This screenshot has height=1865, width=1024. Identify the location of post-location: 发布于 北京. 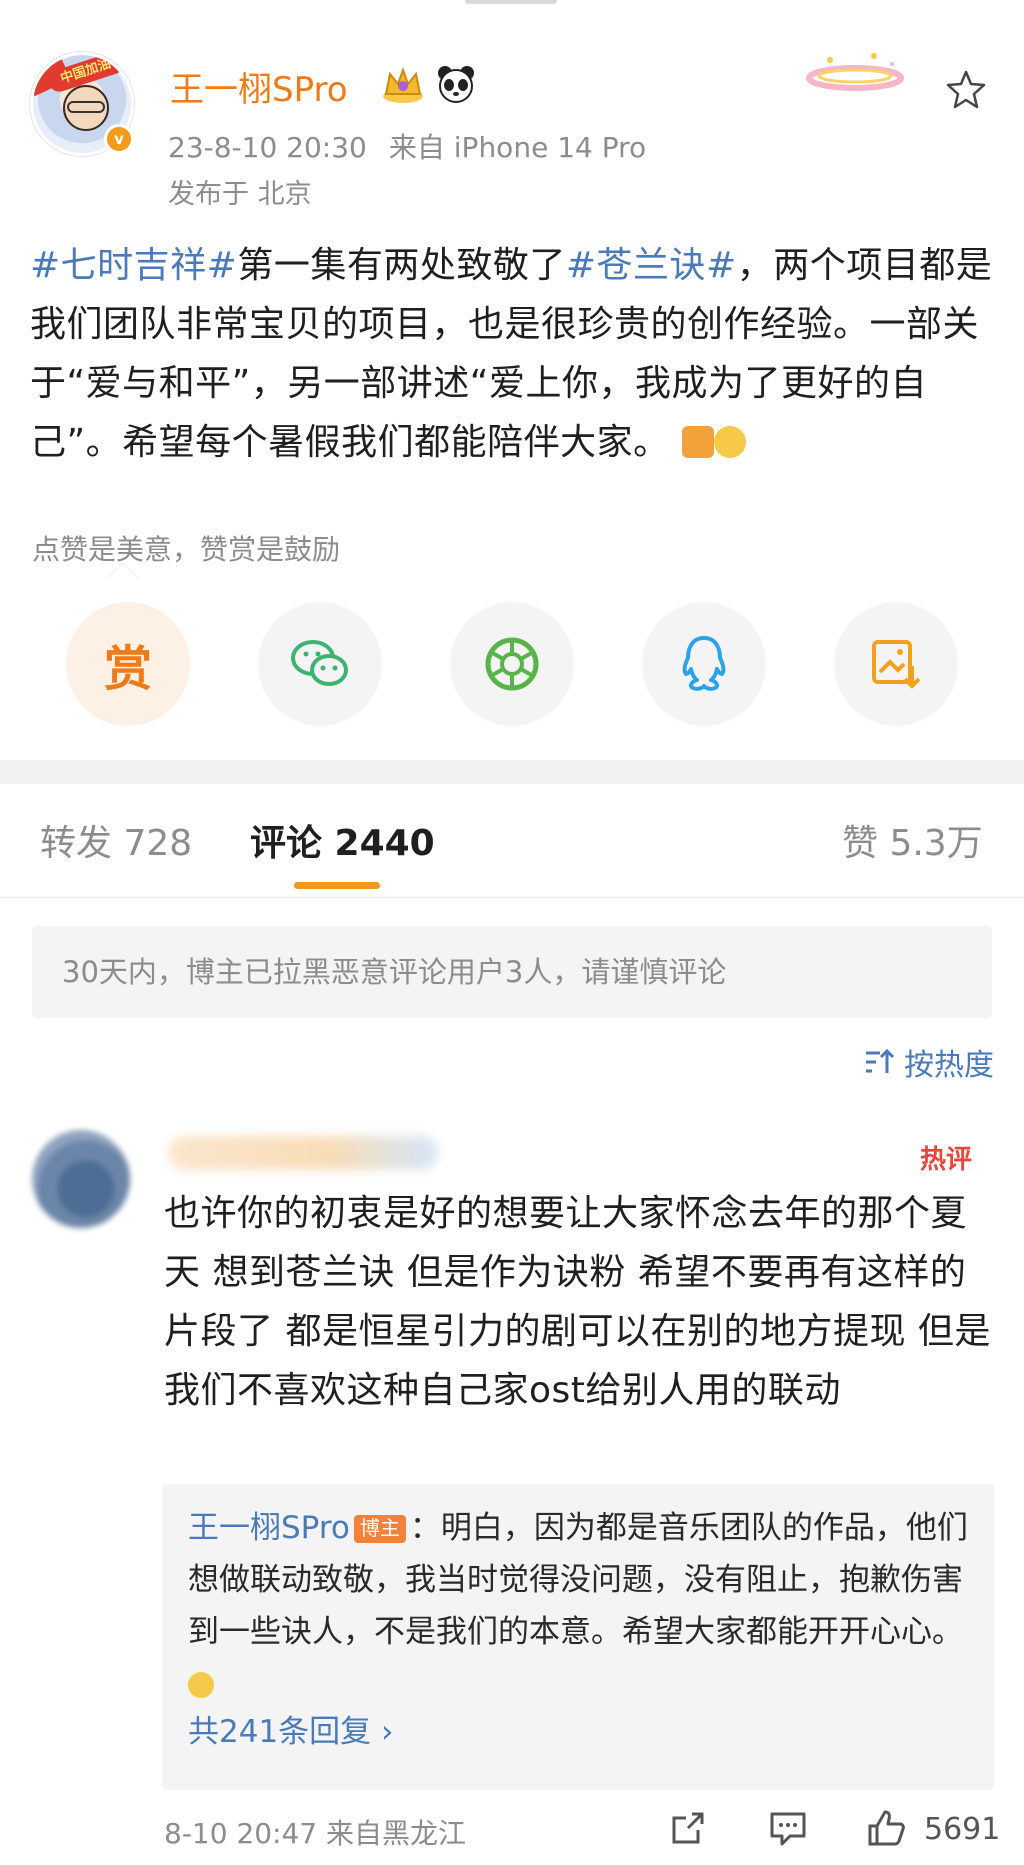
(240, 194).